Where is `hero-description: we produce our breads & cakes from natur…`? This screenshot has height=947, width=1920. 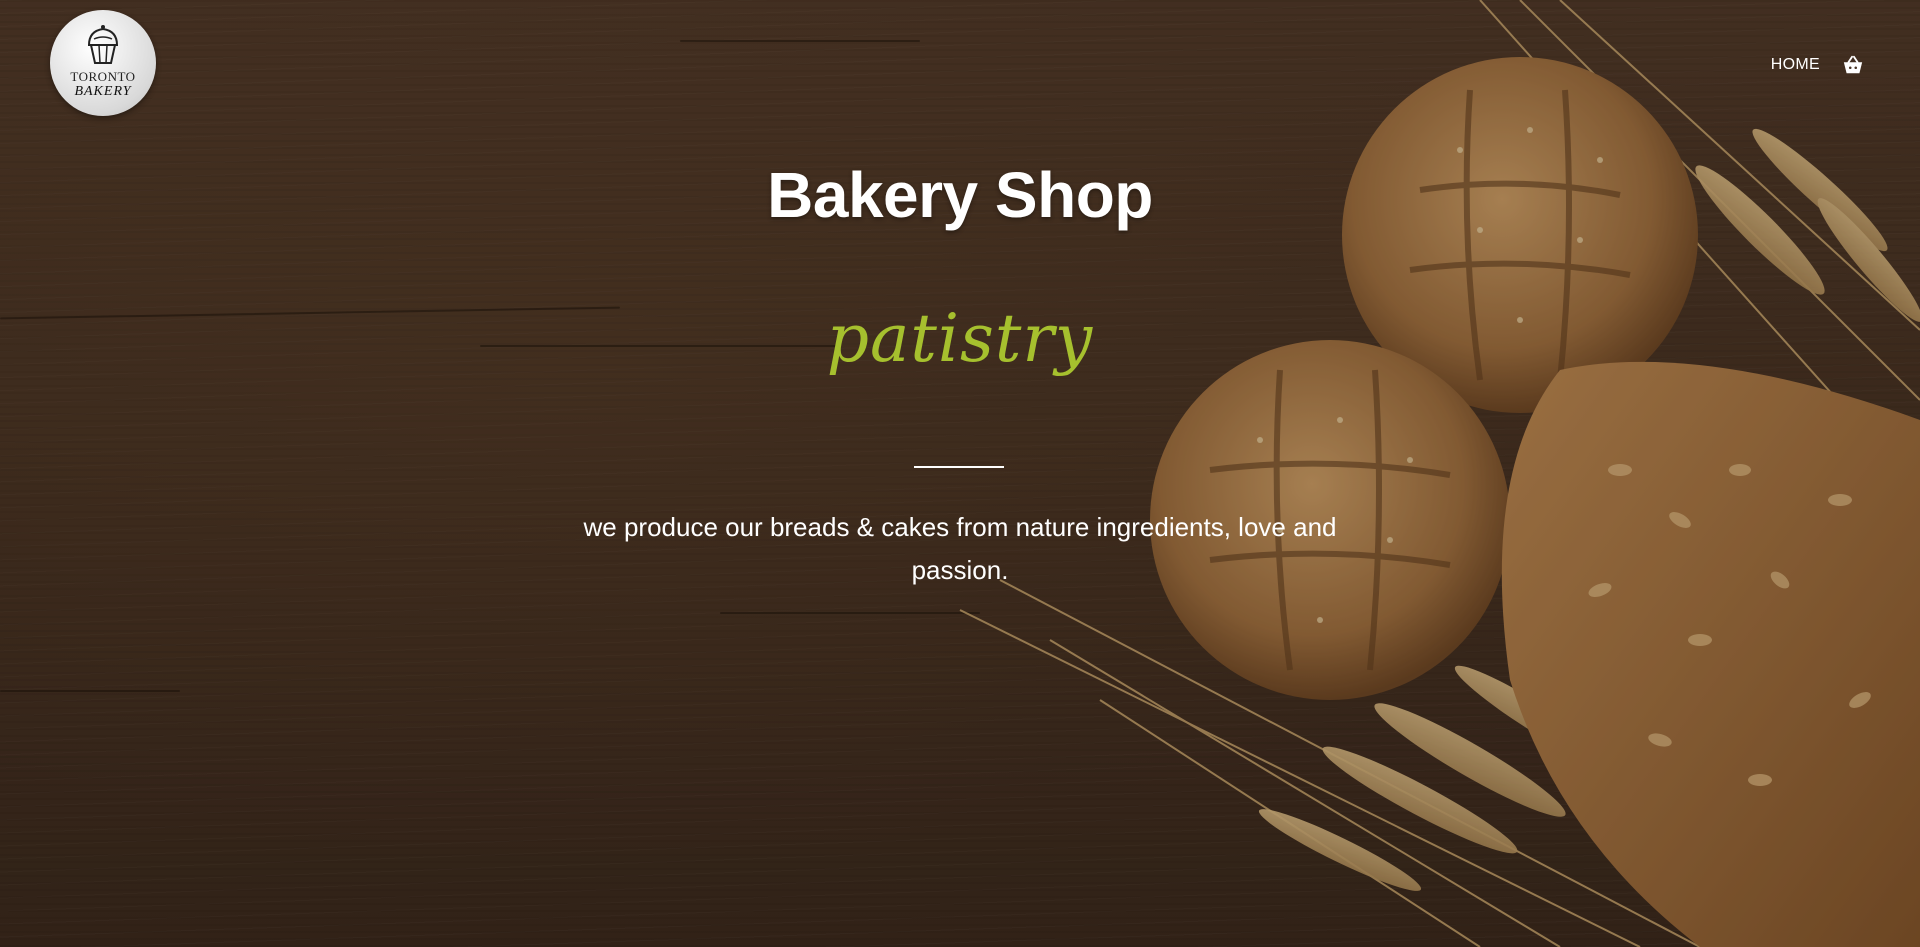
hero-description: we produce our breads & cakes from natur… is located at coordinates (960, 548).